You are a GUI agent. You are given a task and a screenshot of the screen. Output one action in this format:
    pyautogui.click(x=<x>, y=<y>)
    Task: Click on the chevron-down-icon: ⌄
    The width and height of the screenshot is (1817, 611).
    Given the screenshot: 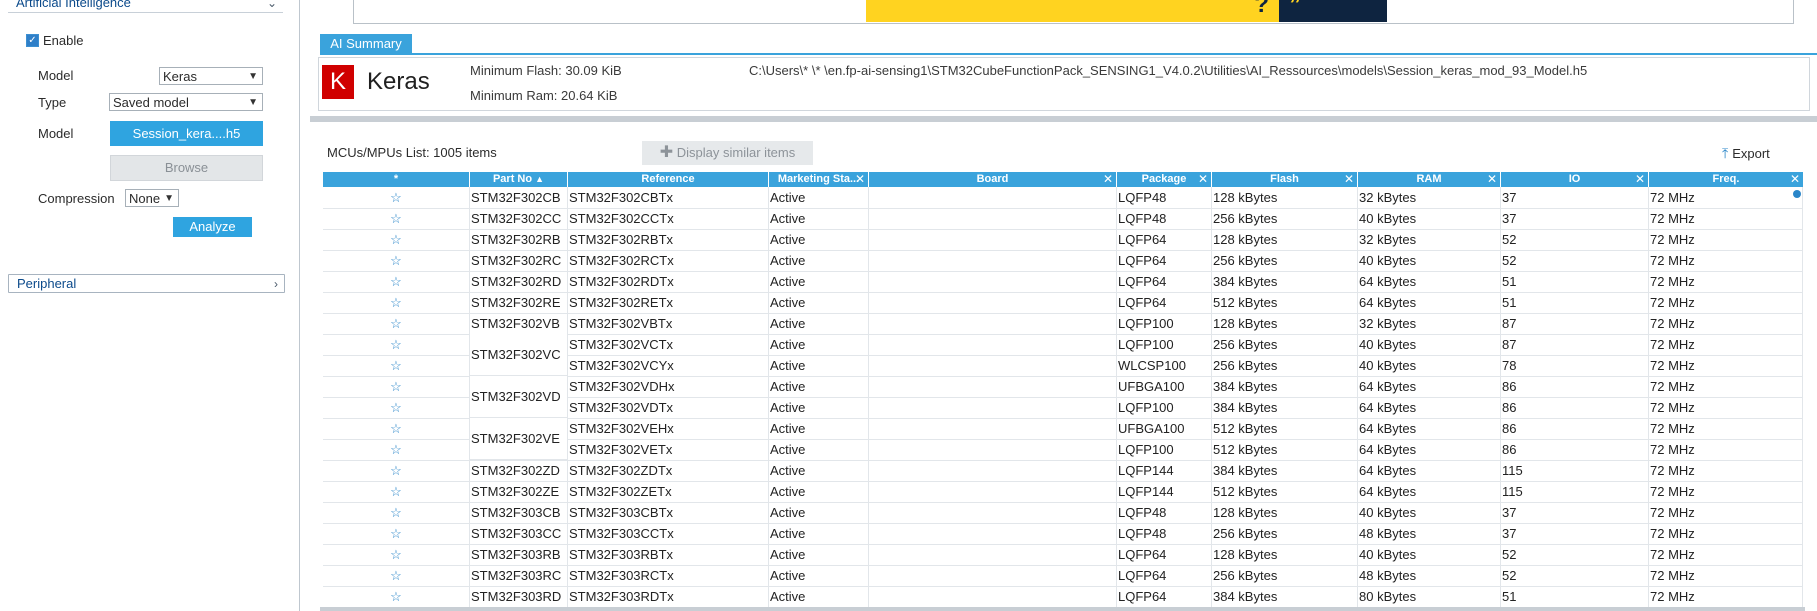 What is the action you would take?
    pyautogui.click(x=272, y=6)
    